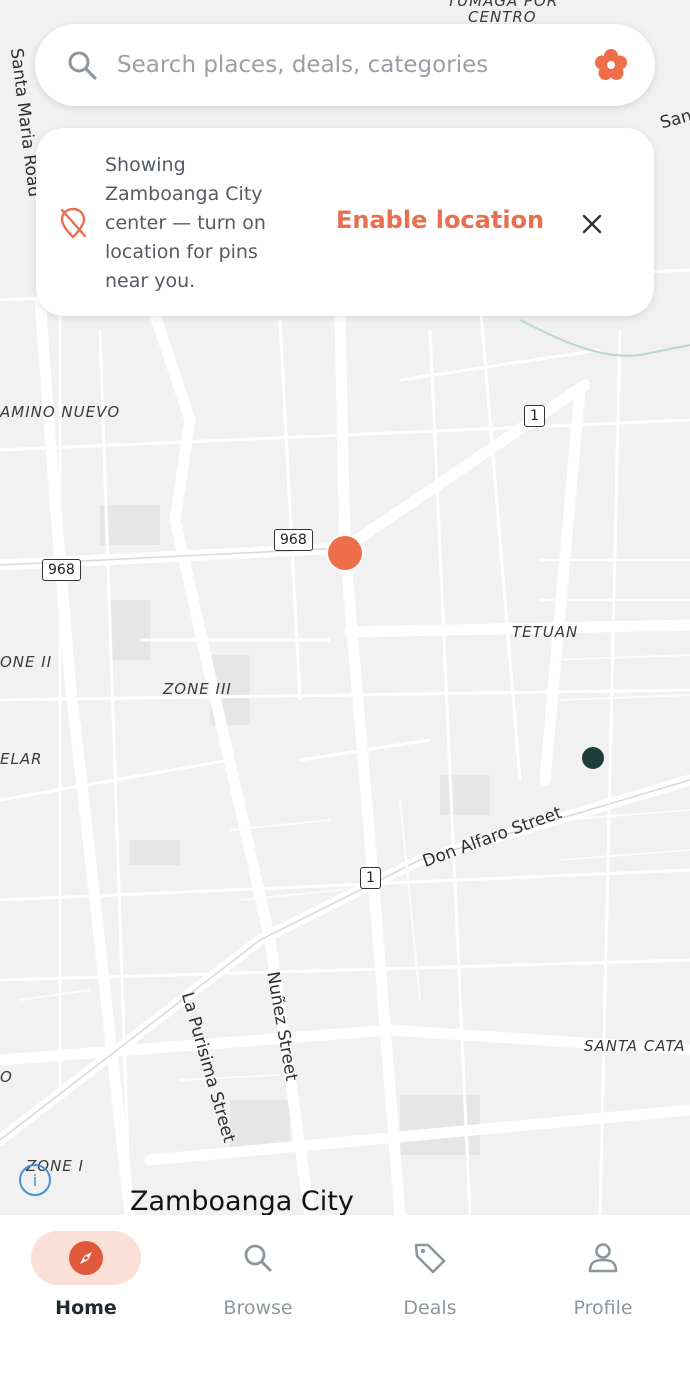 The height and width of the screenshot is (1390, 690). What do you see at coordinates (430, 1308) in the screenshot?
I see `nav-label: Deals` at bounding box center [430, 1308].